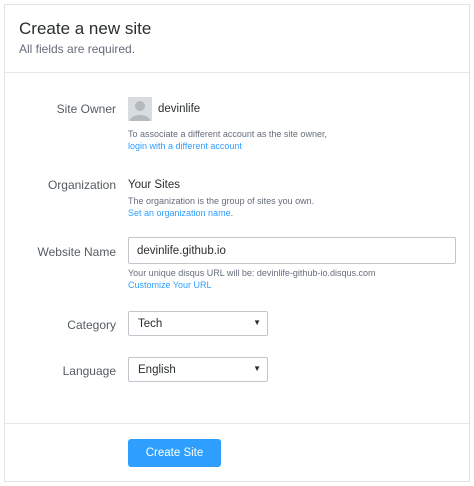 The height and width of the screenshot is (486, 474). What do you see at coordinates (86, 109) in the screenshot?
I see `site-owner-label: Site Owner` at bounding box center [86, 109].